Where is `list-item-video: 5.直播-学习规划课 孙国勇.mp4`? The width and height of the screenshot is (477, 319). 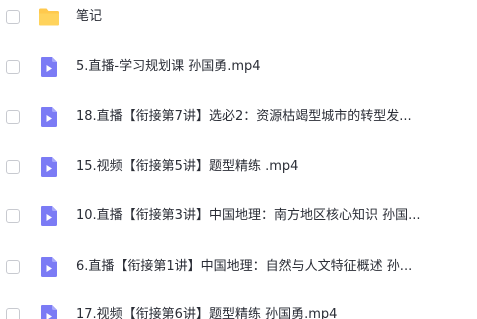 list-item-video: 5.直播-学习规划课 孙国勇.mp4 is located at coordinates (238, 67).